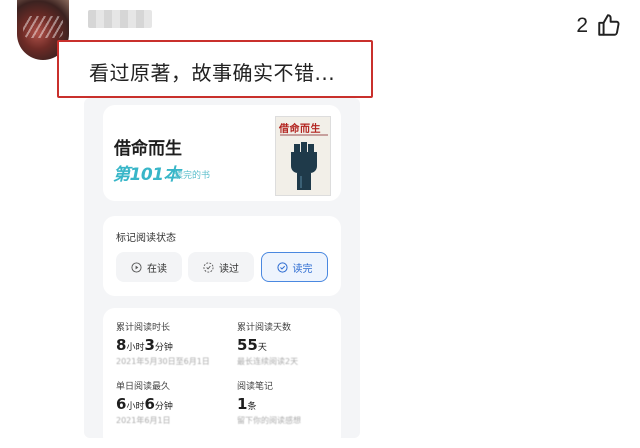  What do you see at coordinates (147, 175) in the screenshot?
I see `book-rank: 第101本` at bounding box center [147, 175].